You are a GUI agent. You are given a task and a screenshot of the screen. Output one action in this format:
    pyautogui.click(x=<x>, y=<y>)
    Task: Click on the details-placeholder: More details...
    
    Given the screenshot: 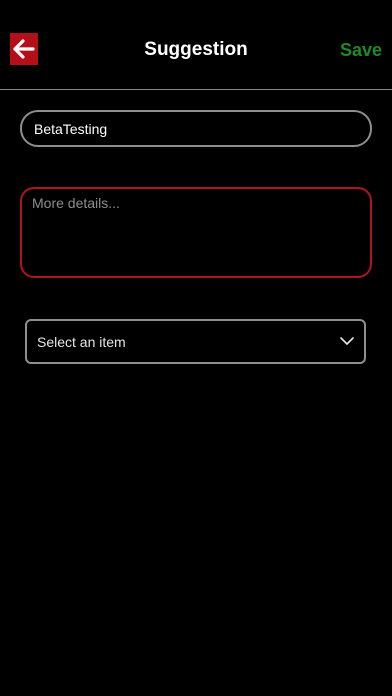 What is the action you would take?
    pyautogui.click(x=76, y=203)
    